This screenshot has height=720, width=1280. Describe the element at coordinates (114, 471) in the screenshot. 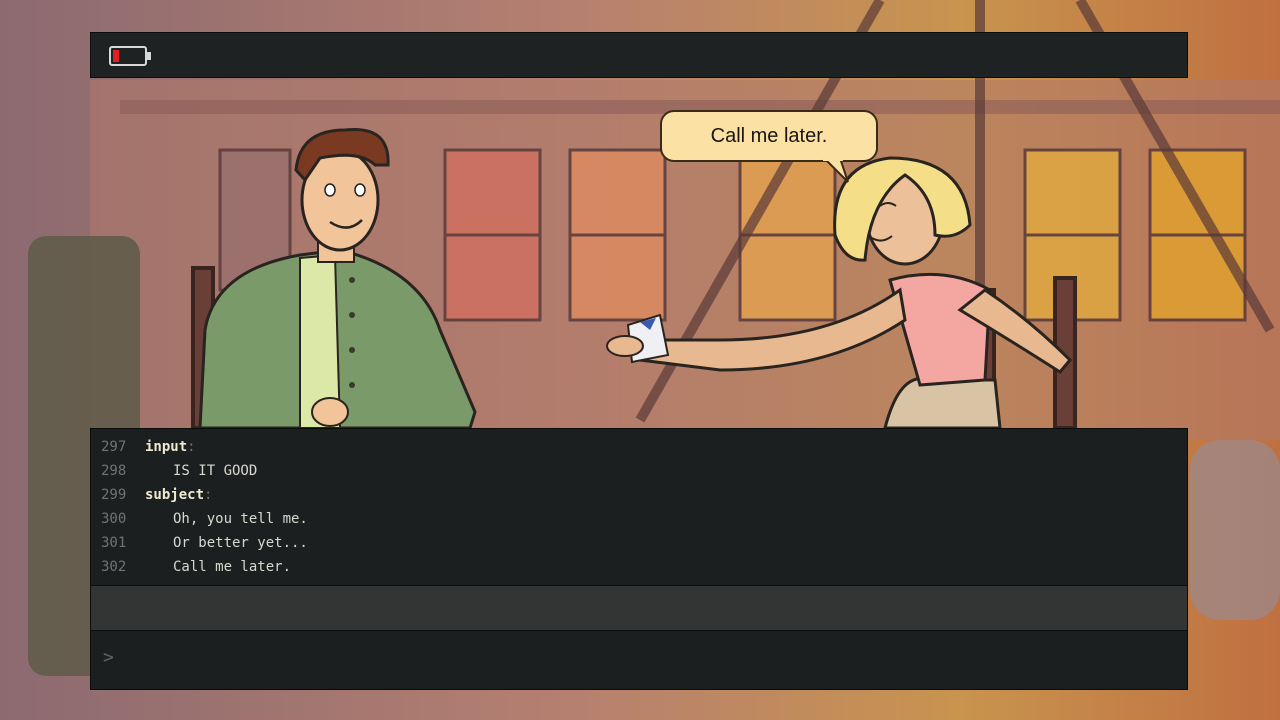

I see `line-number: 298` at that location.